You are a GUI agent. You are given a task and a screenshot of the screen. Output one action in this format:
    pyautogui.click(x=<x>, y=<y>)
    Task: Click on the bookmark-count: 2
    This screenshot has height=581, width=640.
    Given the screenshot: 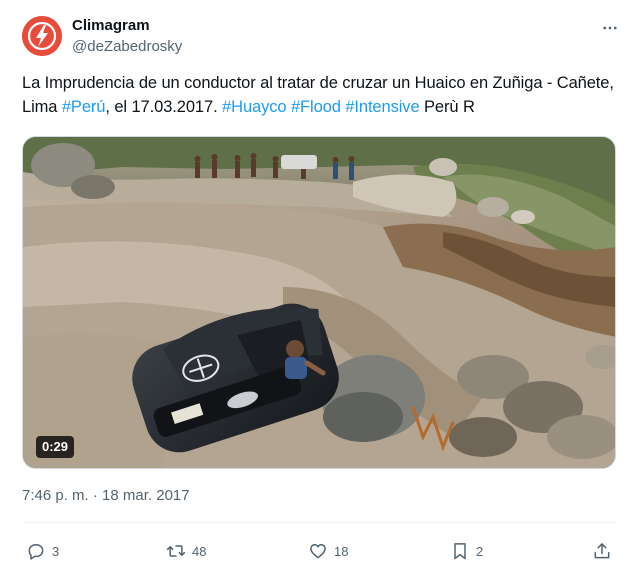 What is the action you would take?
    pyautogui.click(x=480, y=551)
    